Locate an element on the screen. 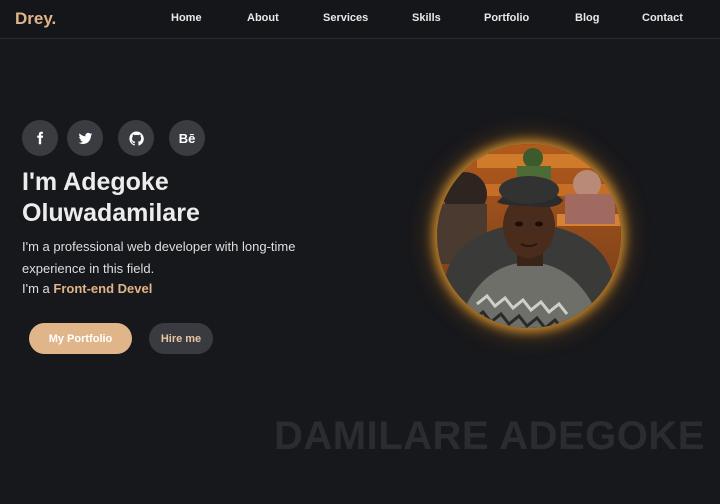 The image size is (720, 504). nav-link-blog: Blog is located at coordinates (587, 18).